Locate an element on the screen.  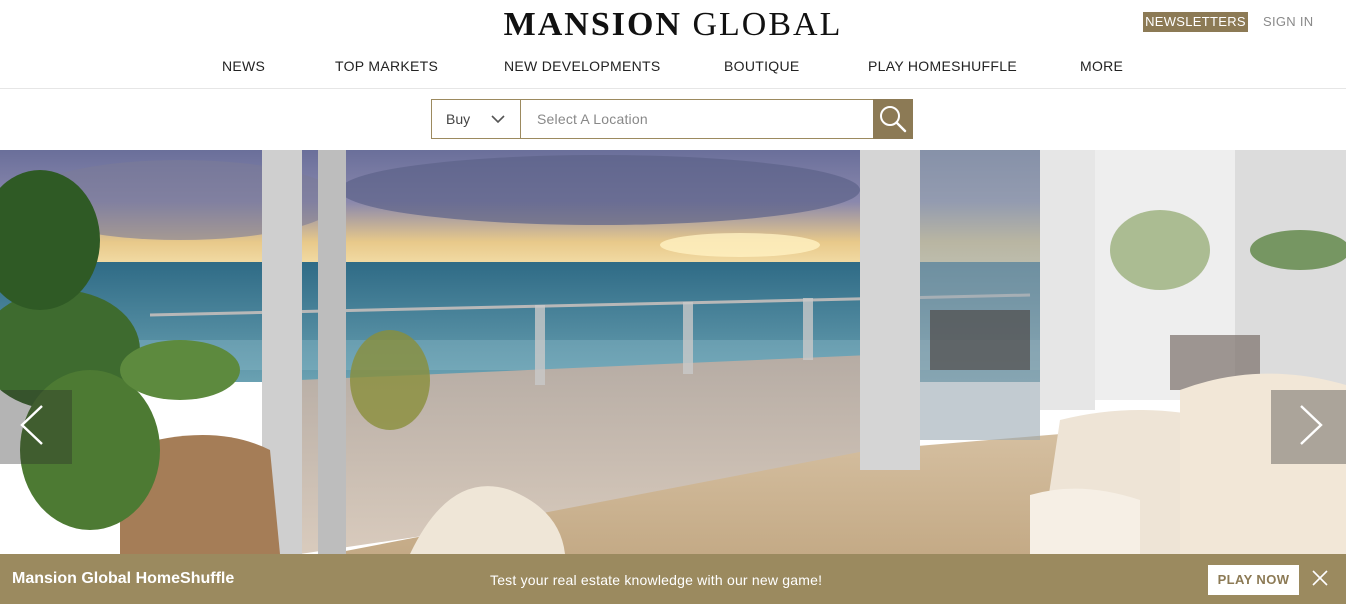
listing-type-select: Buy is located at coordinates (476, 119).